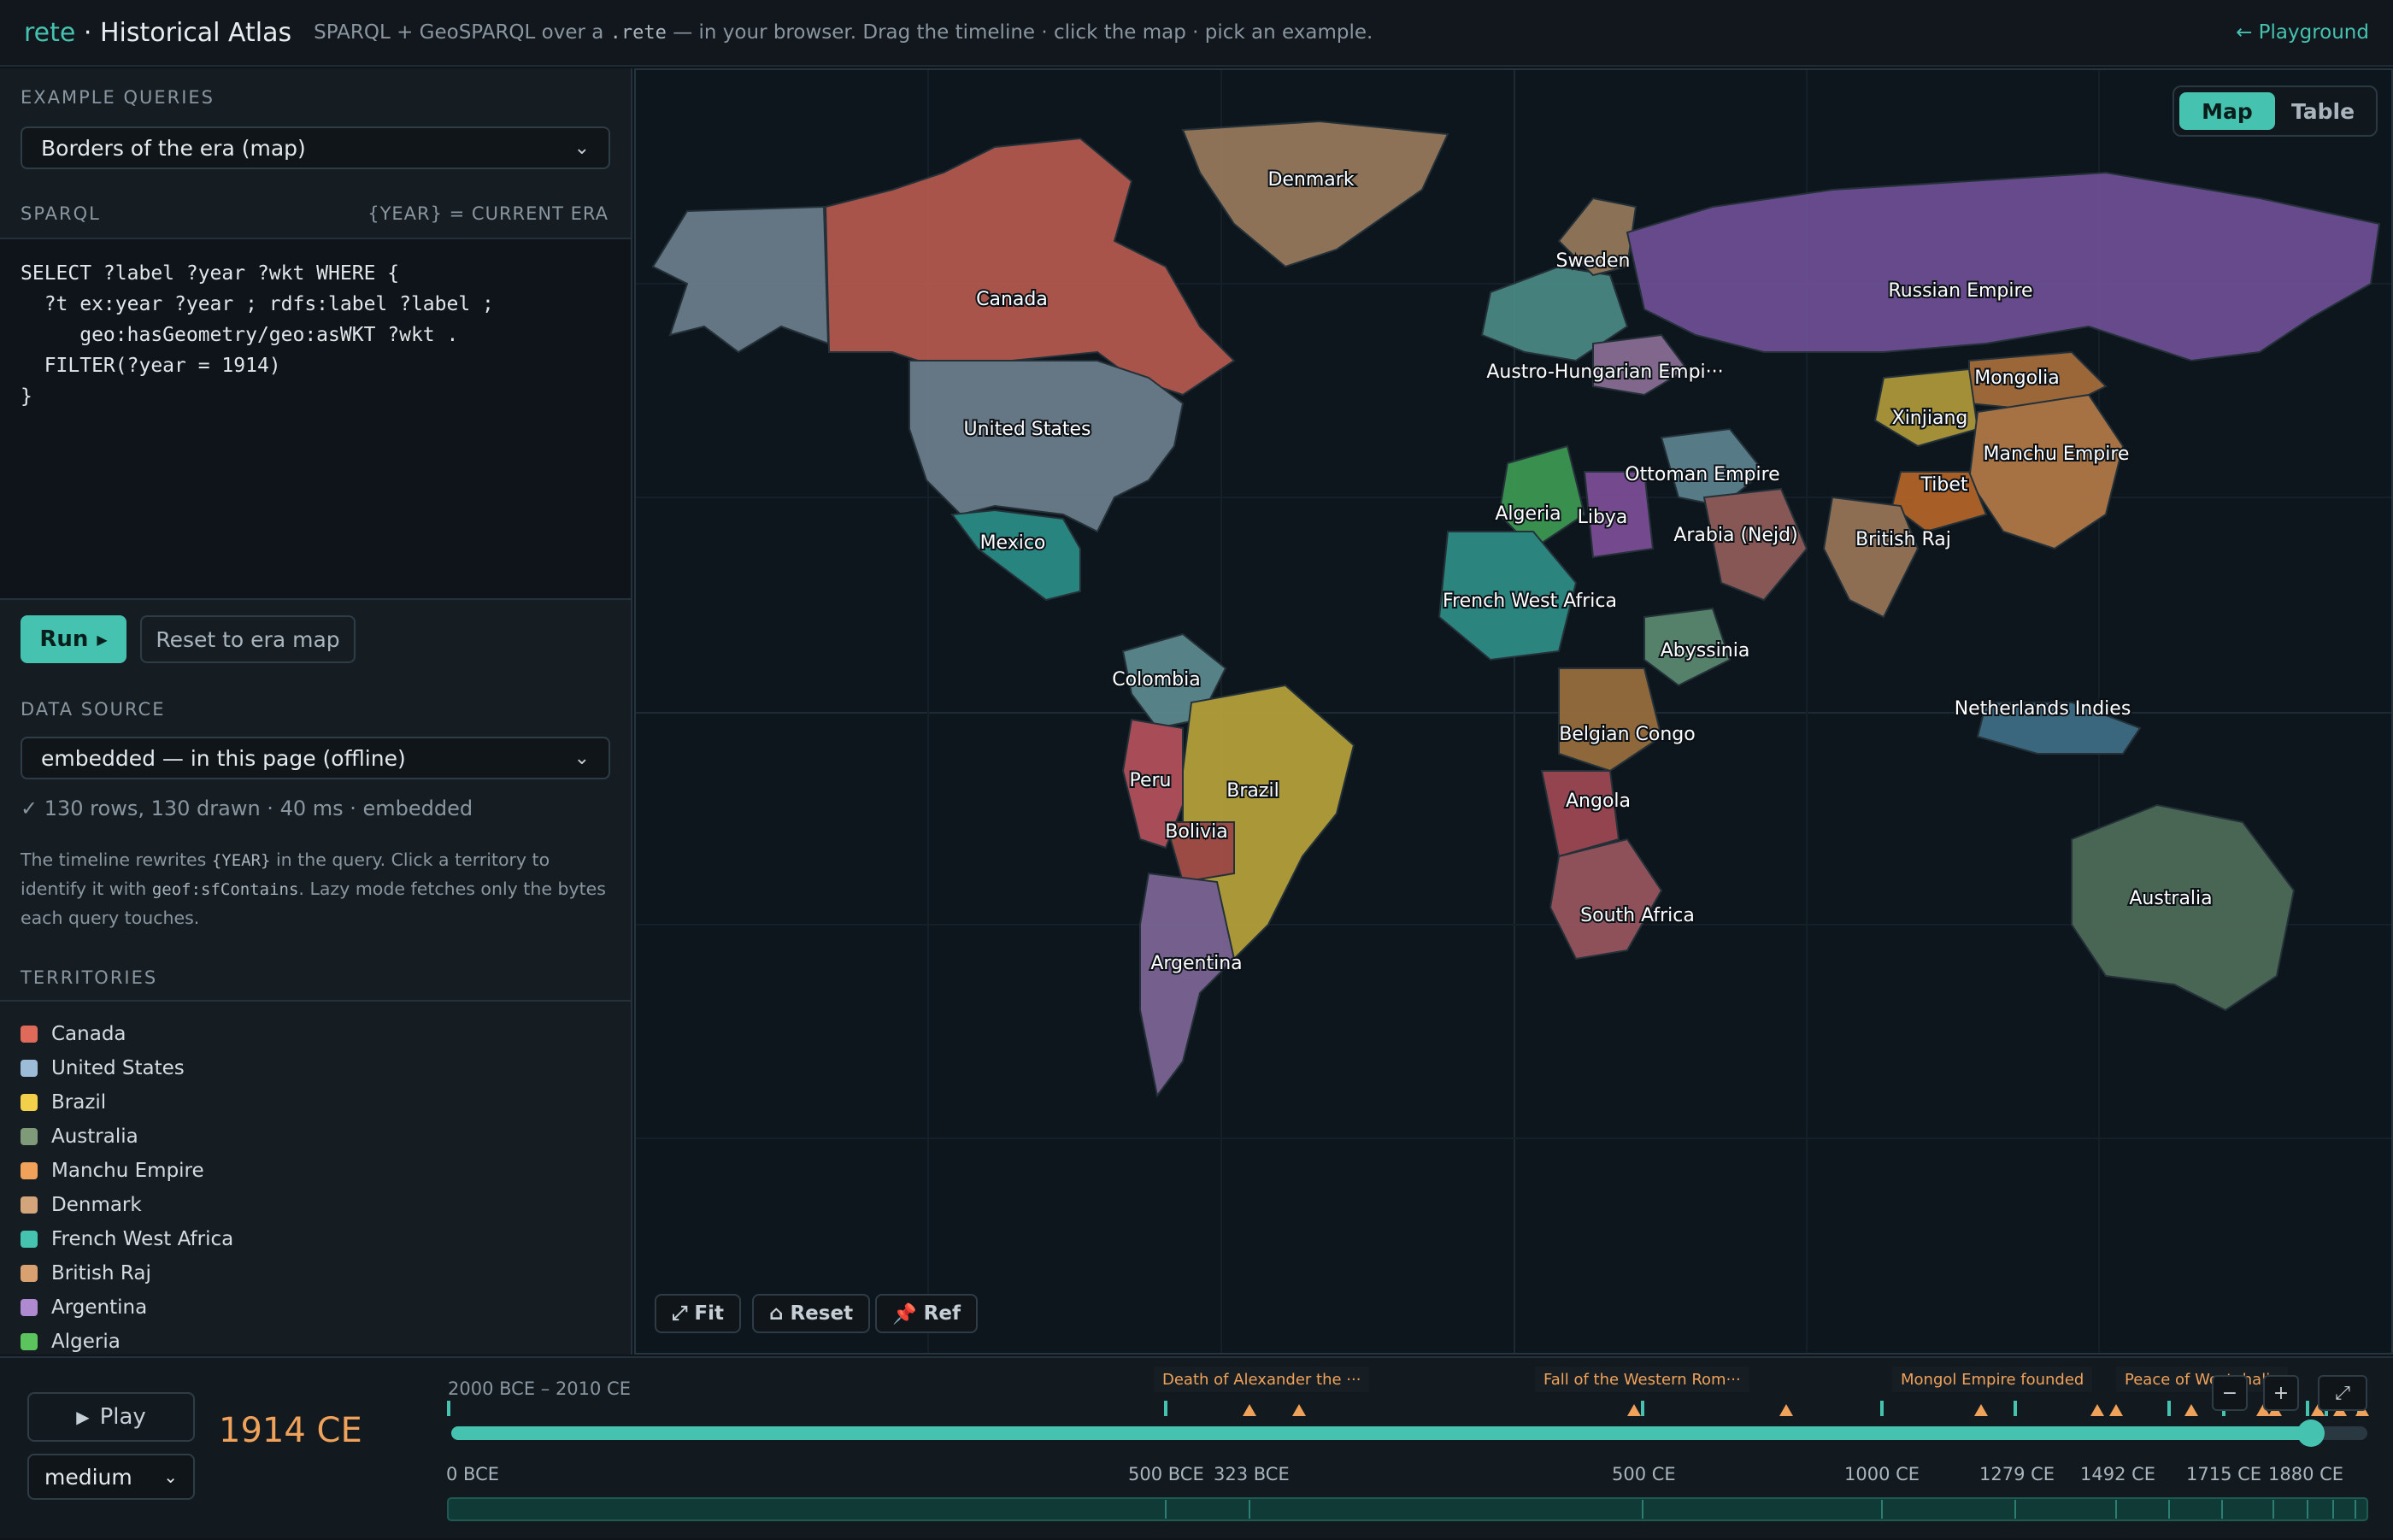 The image size is (2393, 1540). What do you see at coordinates (315, 1239) in the screenshot?
I see `legend-item: French West Africa` at bounding box center [315, 1239].